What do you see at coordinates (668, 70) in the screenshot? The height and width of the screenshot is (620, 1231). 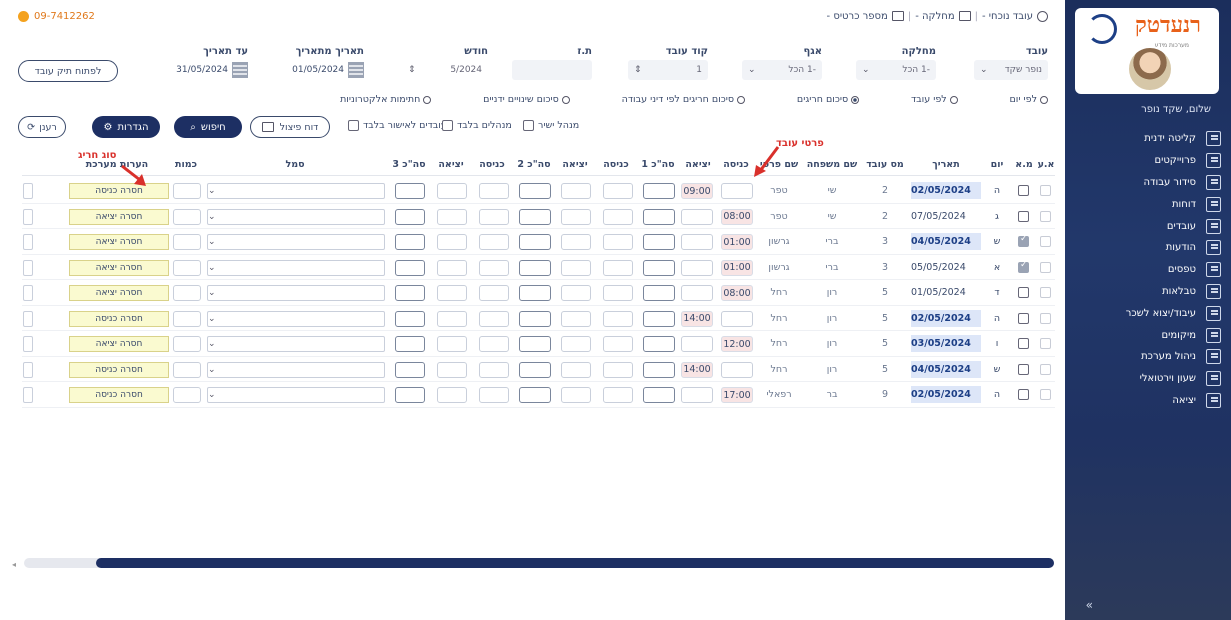 I see `employee-code-stepper: 1 ⇕` at bounding box center [668, 70].